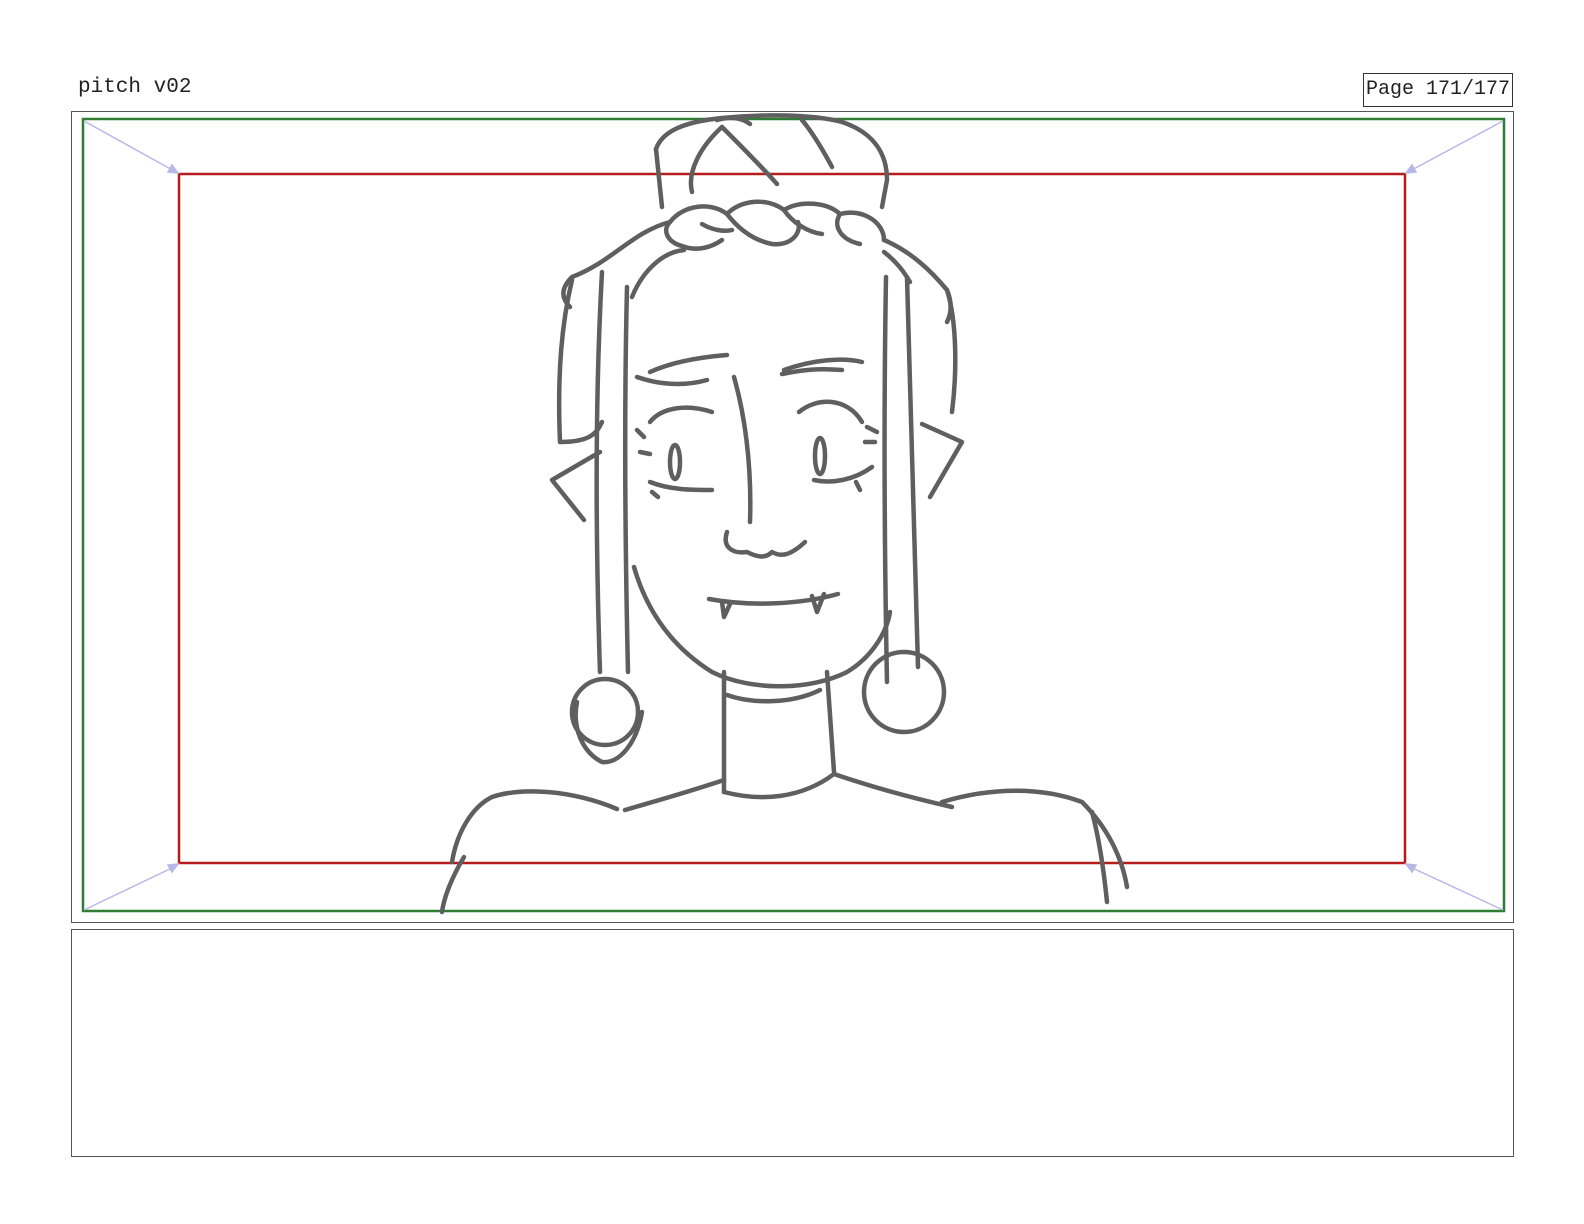  Describe the element at coordinates (135, 87) in the screenshot. I see `document-title: pitch v02` at that location.